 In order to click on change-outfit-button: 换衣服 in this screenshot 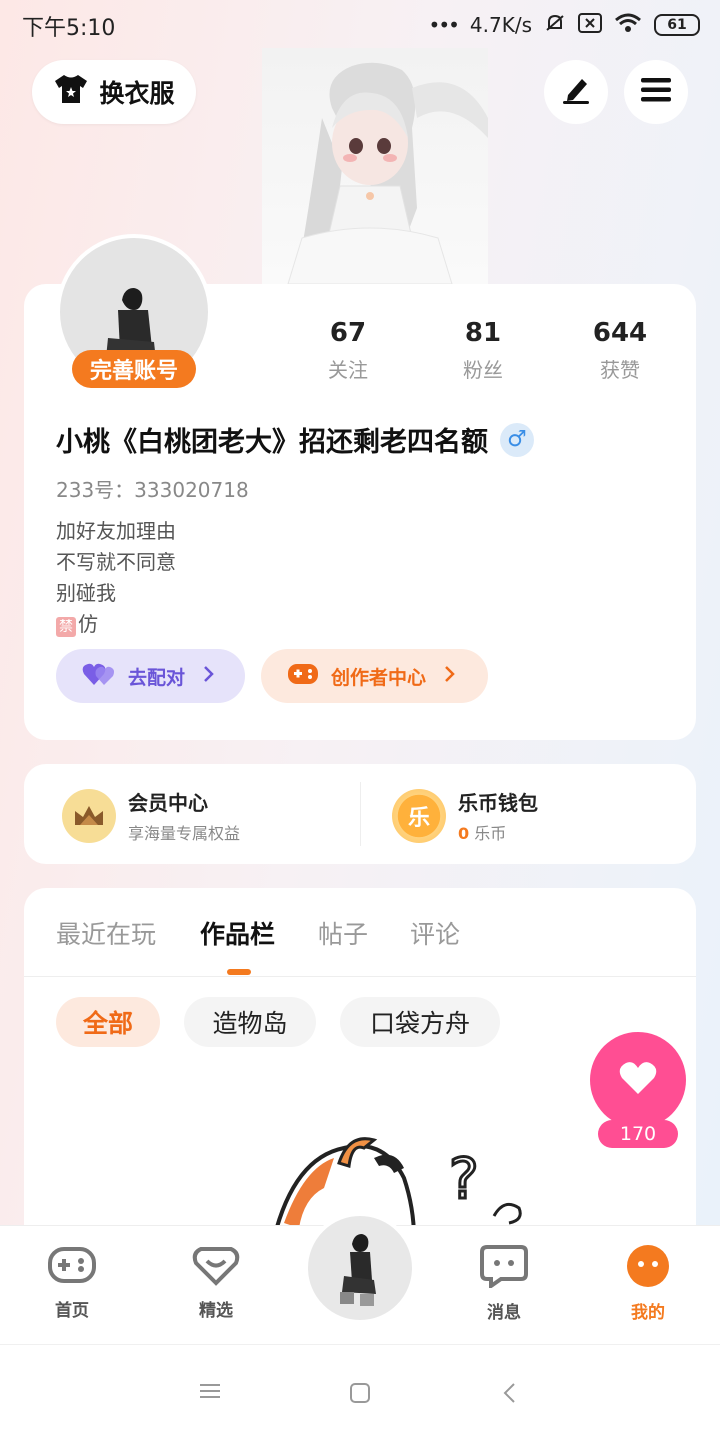, I will do `click(114, 92)`.